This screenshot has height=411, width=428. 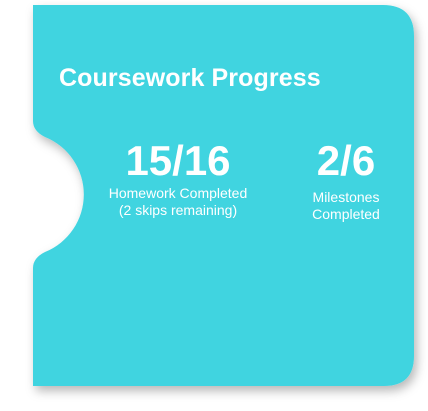 What do you see at coordinates (178, 160) in the screenshot?
I see `homework-count: 15/16` at bounding box center [178, 160].